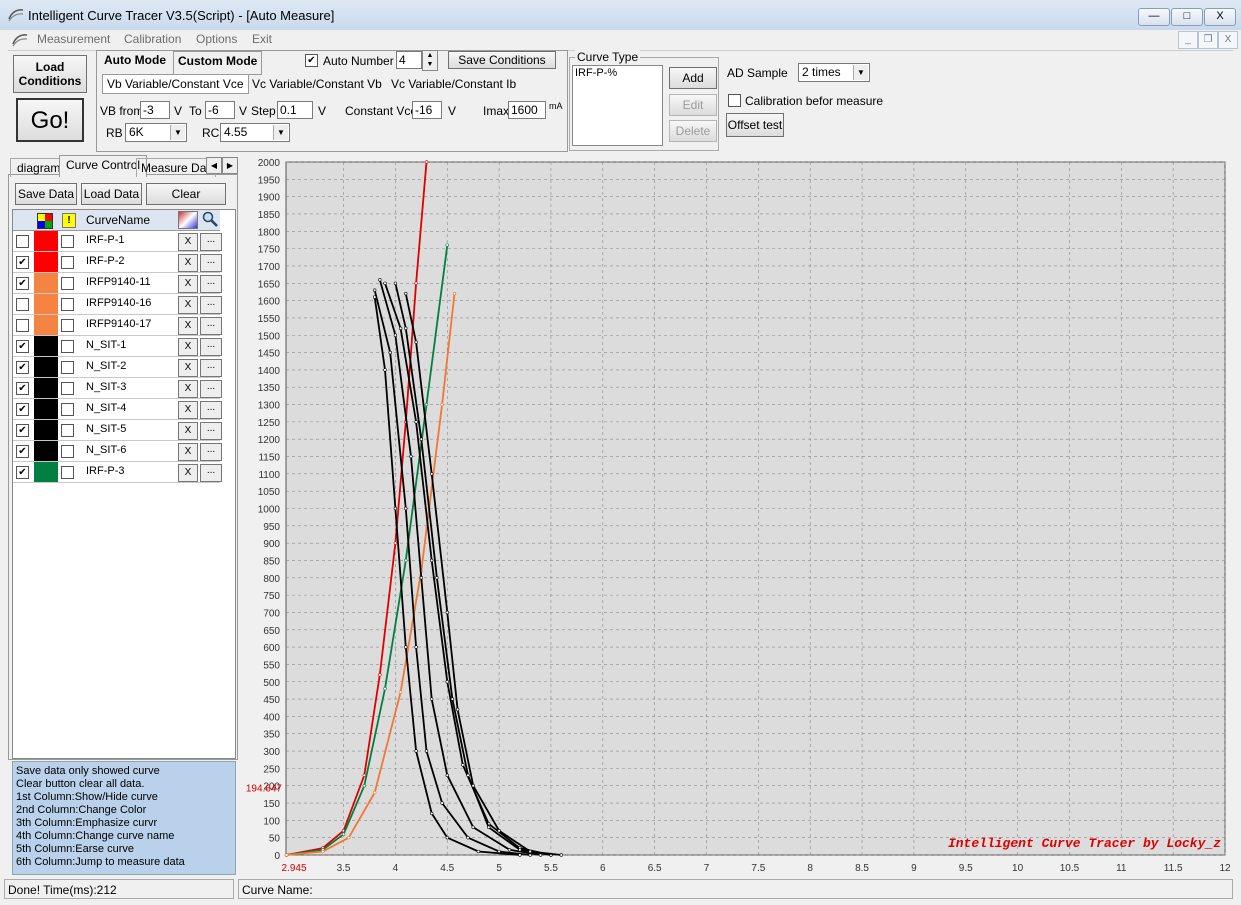  Describe the element at coordinates (106, 429) in the screenshot. I see `curve-name: N_SIT-5` at that location.